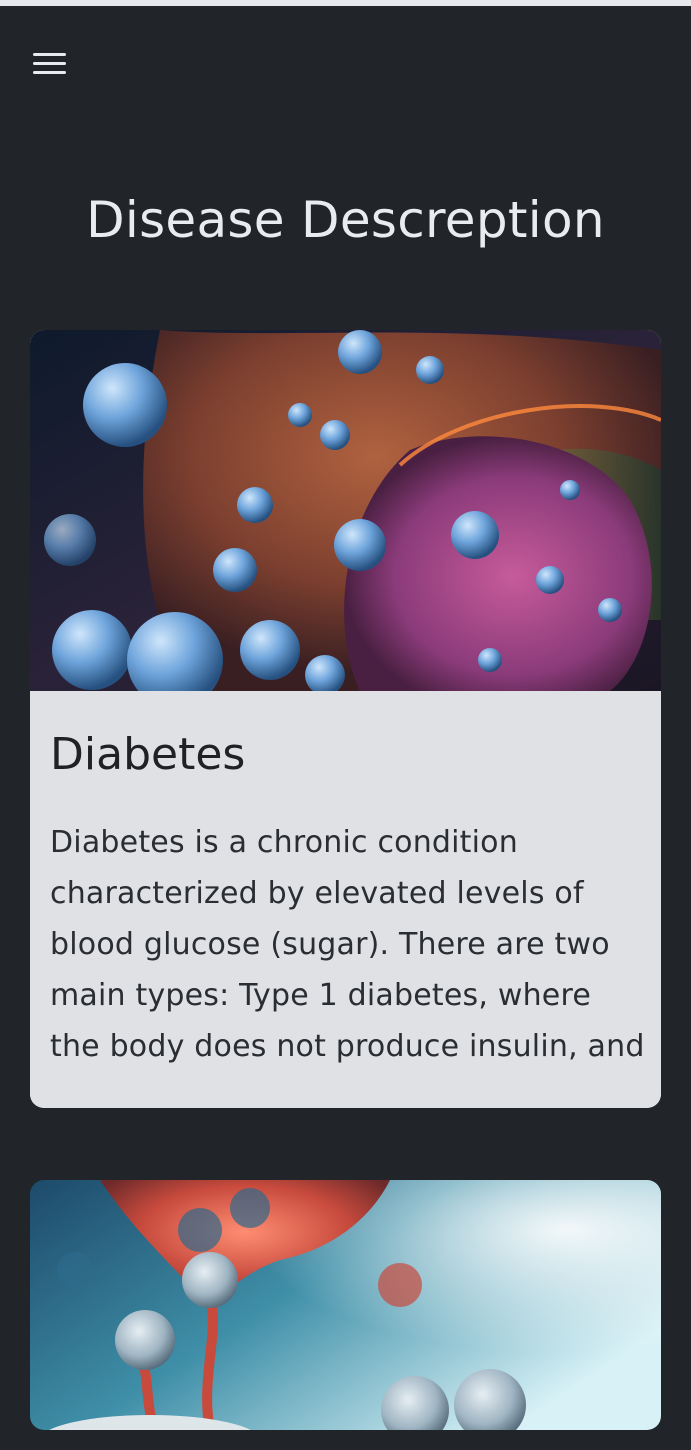  What do you see at coordinates (345, 1440) in the screenshot?
I see `bottom-edge` at bounding box center [345, 1440].